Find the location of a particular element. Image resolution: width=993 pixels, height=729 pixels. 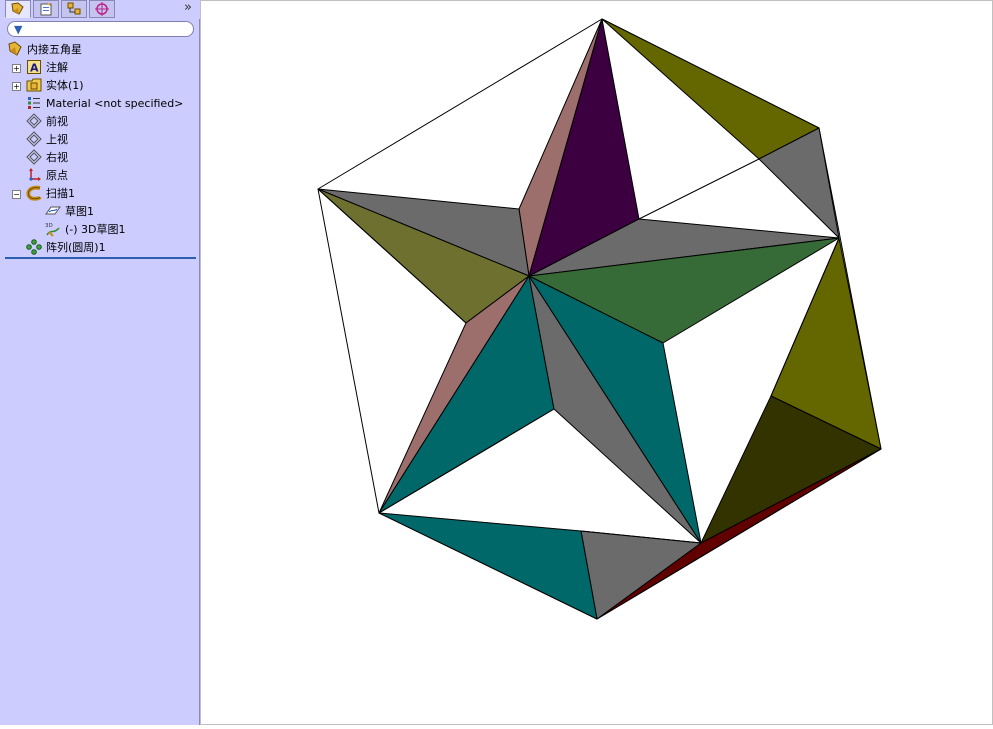

tree-item-sketch: 草图1 is located at coordinates (69, 211).